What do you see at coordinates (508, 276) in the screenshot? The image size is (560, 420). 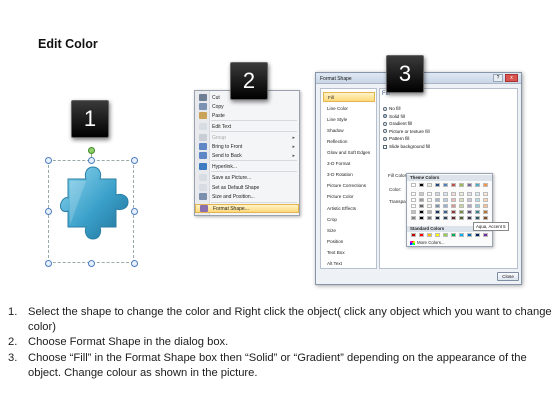 I see `close-button: Close` at bounding box center [508, 276].